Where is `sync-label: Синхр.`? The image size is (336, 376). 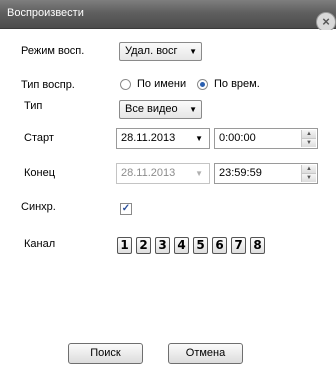 sync-label: Синхр. is located at coordinates (38, 207).